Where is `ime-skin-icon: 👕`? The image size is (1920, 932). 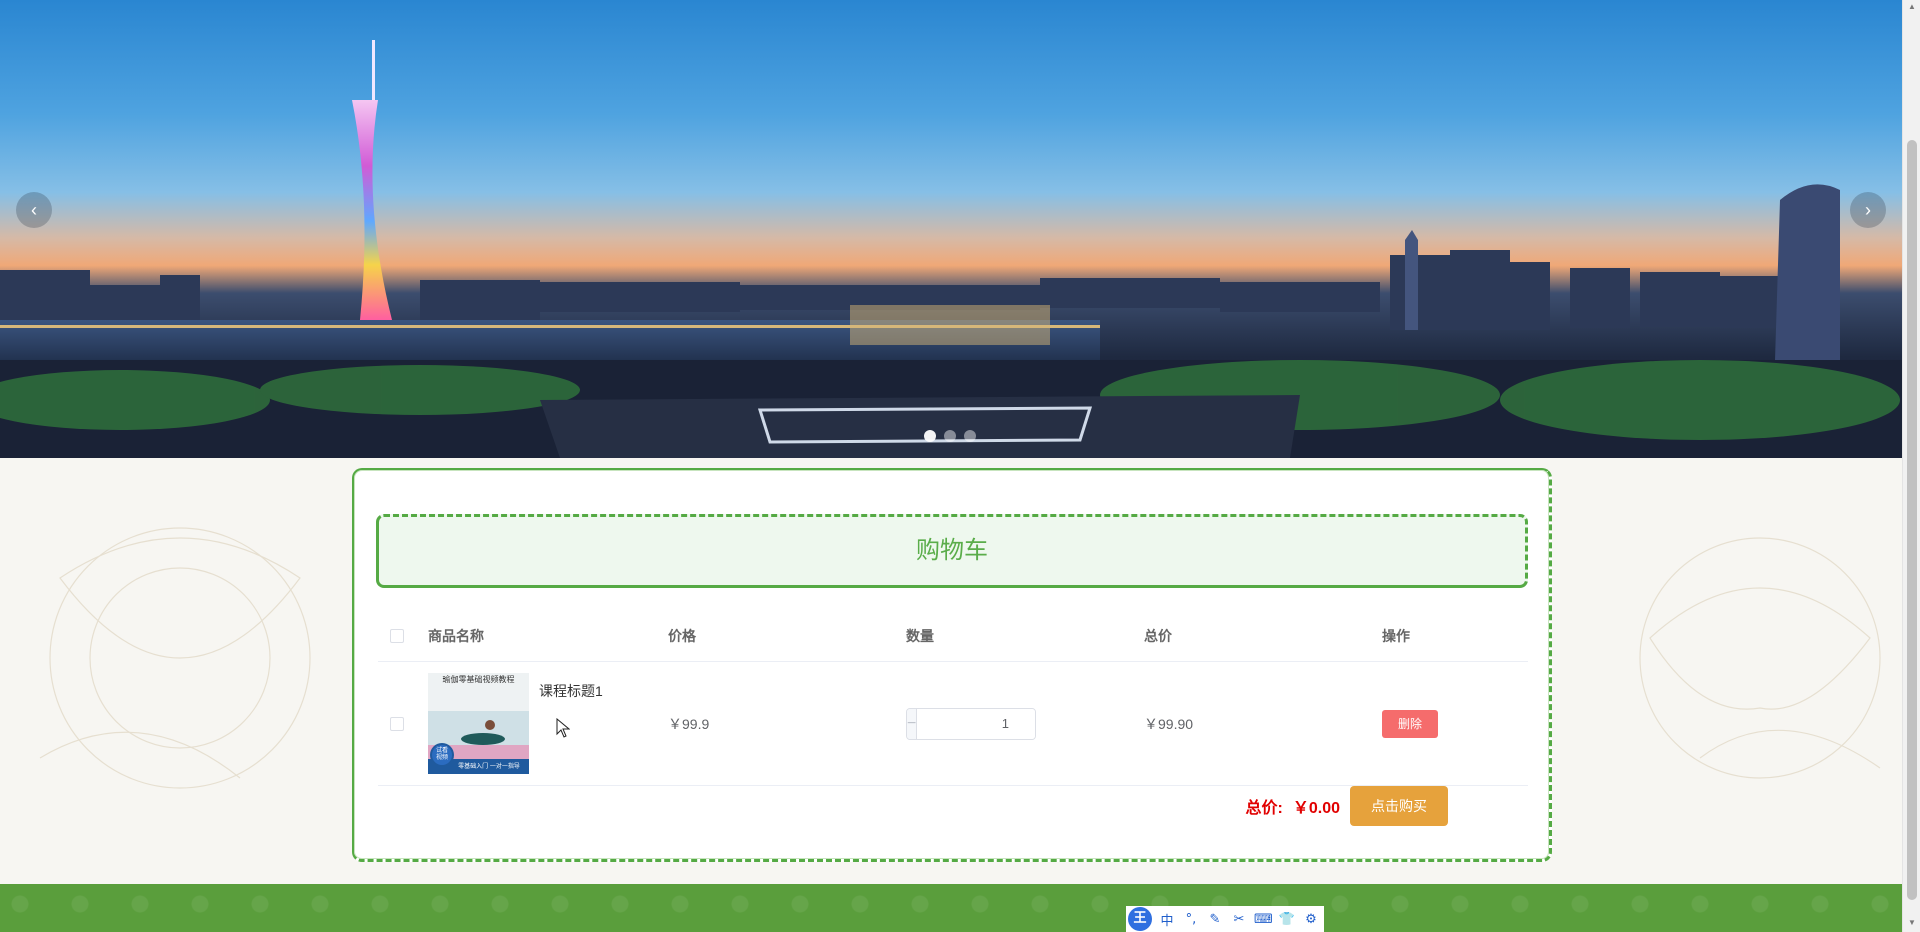
ime-skin-icon: 👕 is located at coordinates (1287, 919).